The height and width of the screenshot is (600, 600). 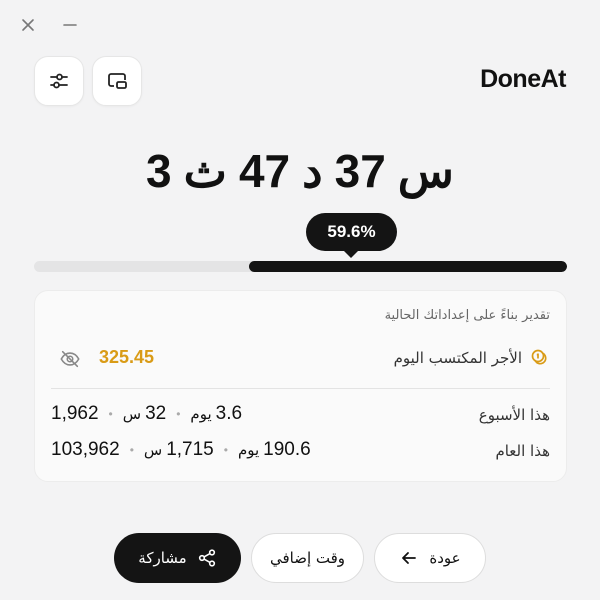 What do you see at coordinates (312, 171) in the screenshot?
I see `timer-minutes-unit: د` at bounding box center [312, 171].